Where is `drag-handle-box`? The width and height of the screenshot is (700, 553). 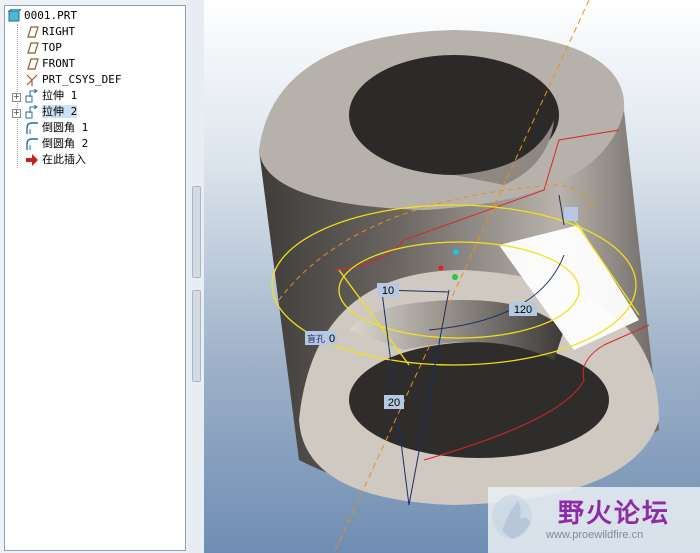 drag-handle-box is located at coordinates (571, 214).